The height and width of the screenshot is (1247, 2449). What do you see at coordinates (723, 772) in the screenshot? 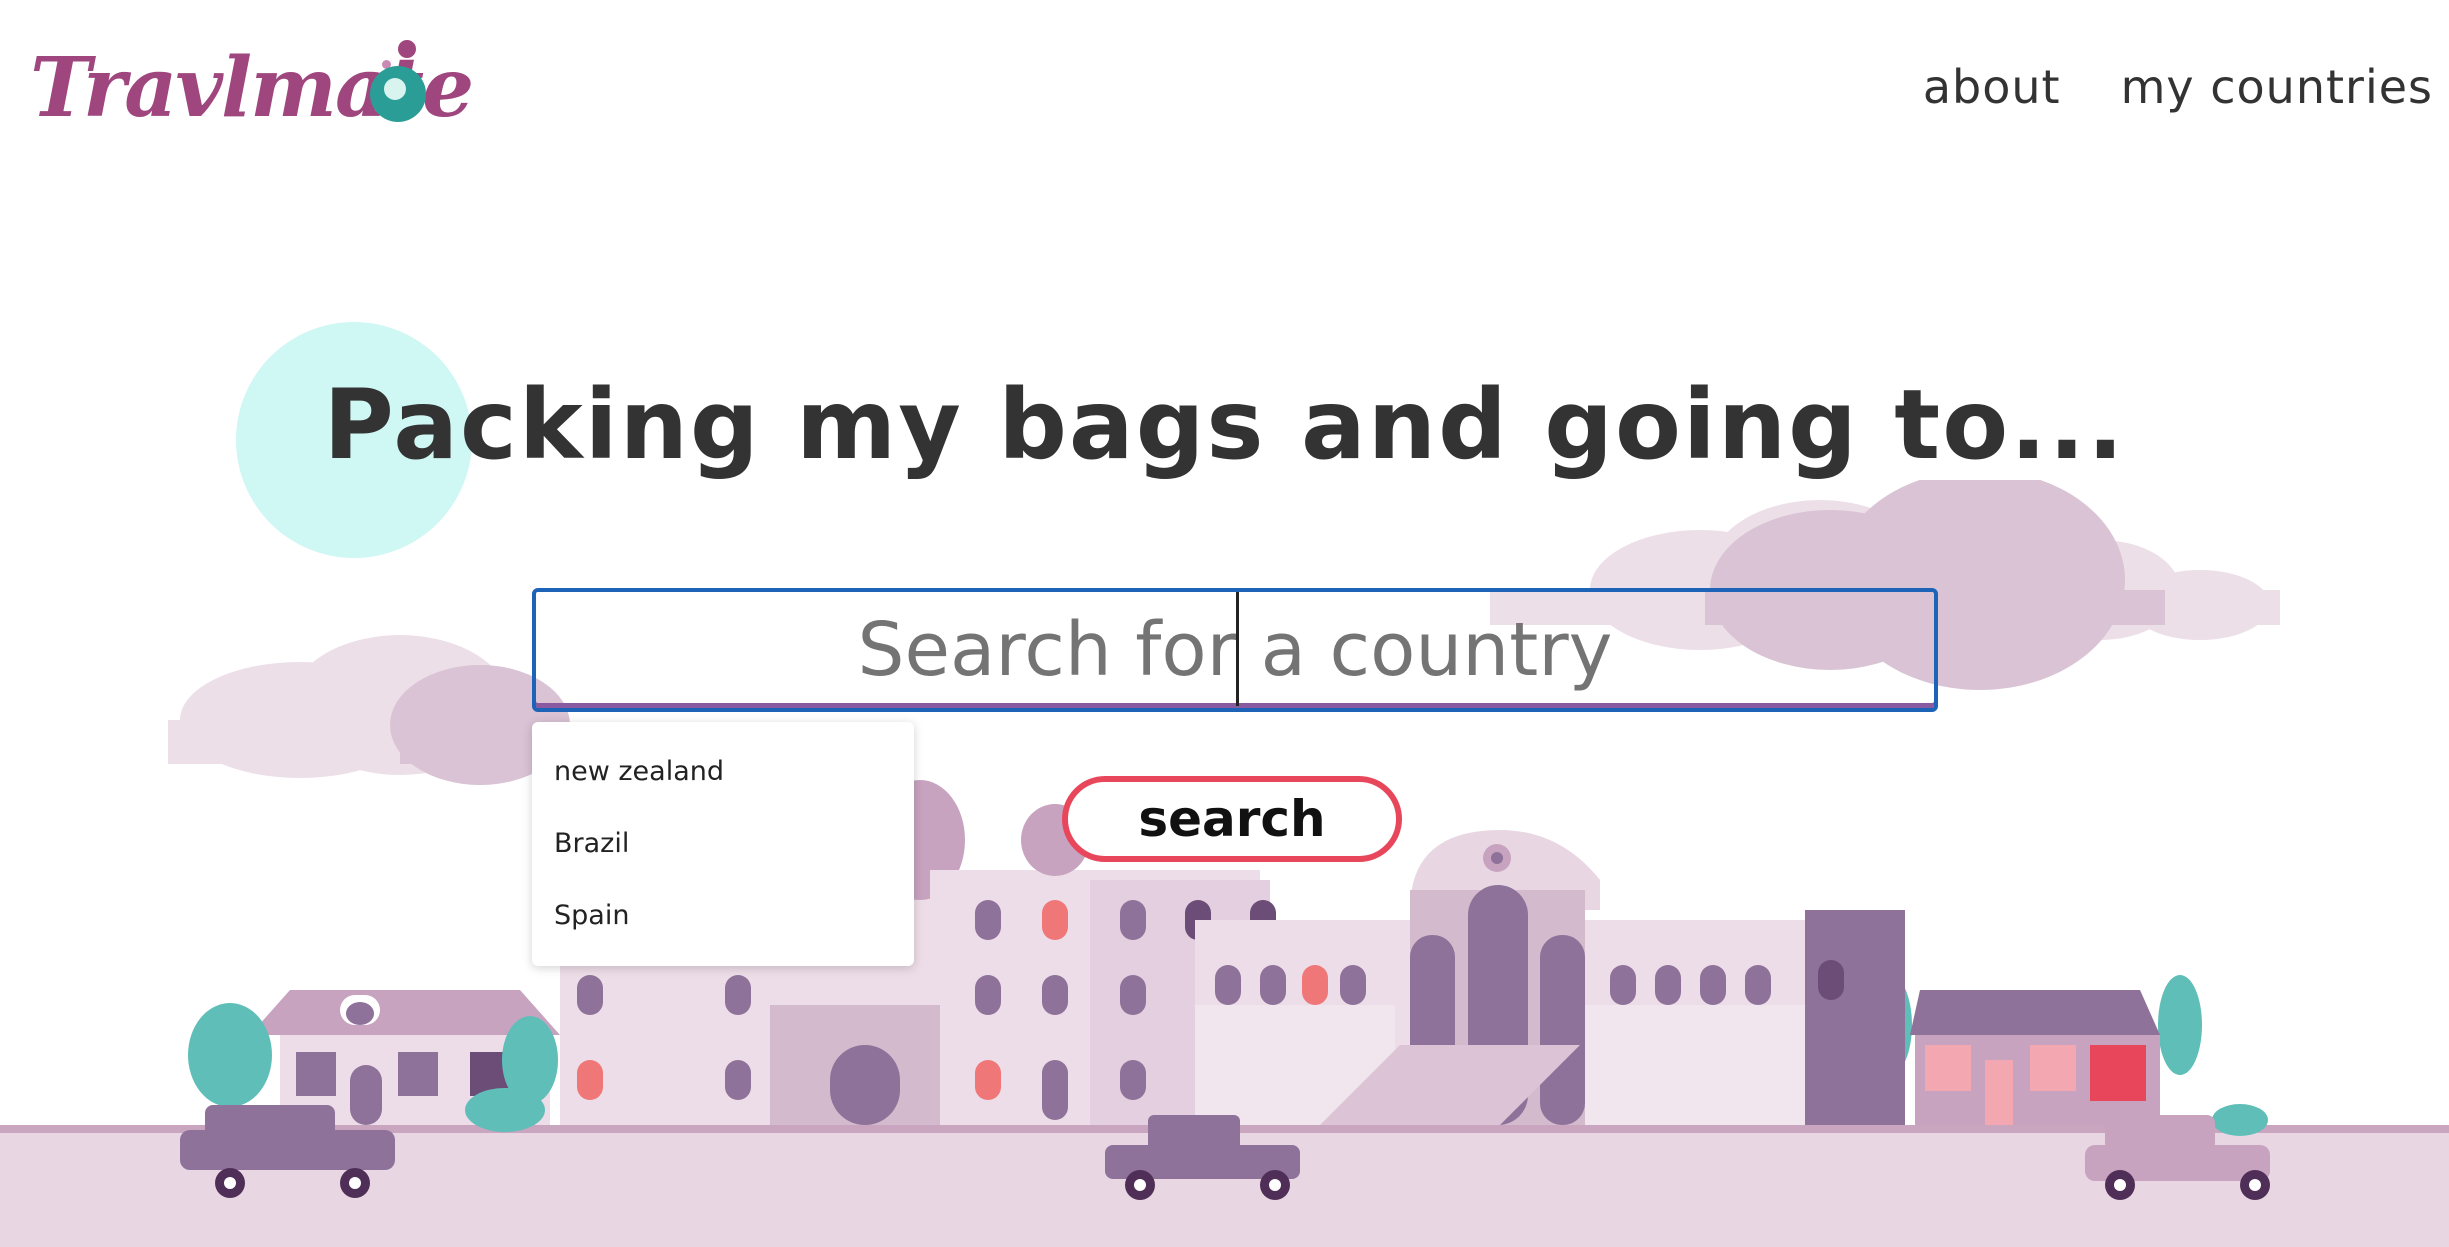
I see `suggestion-new-zealand: new zealand` at bounding box center [723, 772].